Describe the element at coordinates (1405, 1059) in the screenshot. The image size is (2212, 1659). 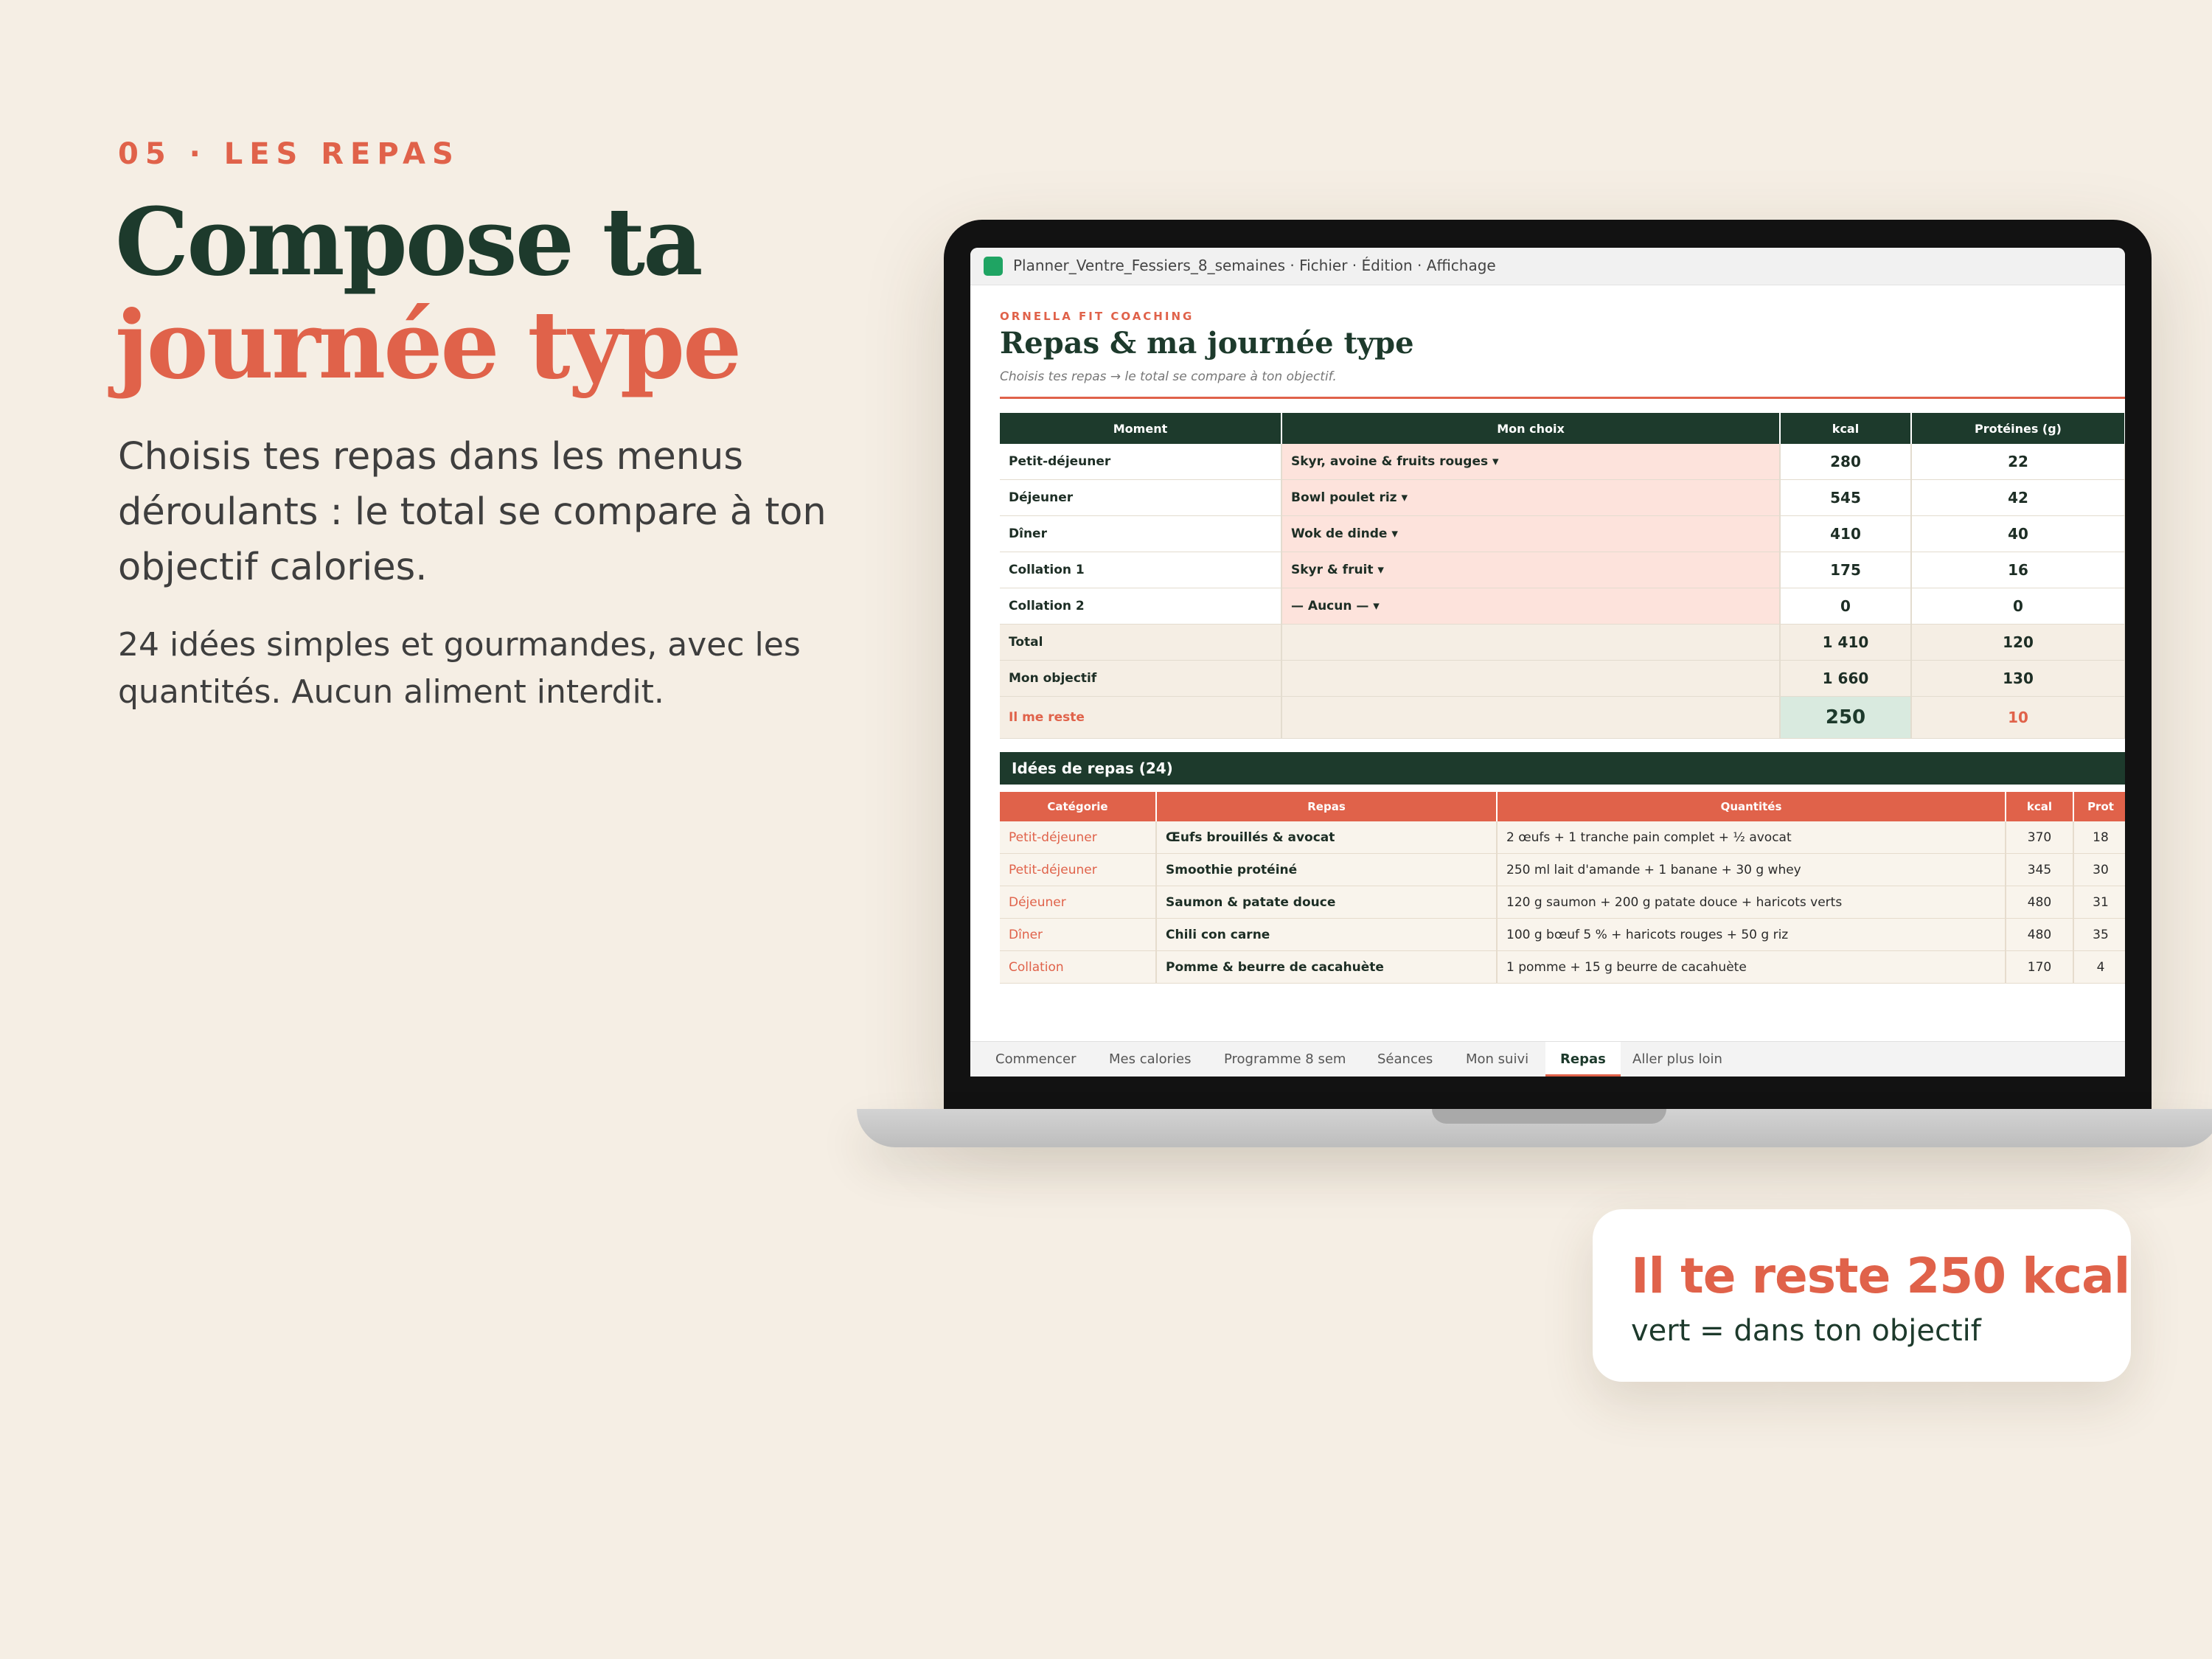
I see `tab-seances: Séances` at that location.